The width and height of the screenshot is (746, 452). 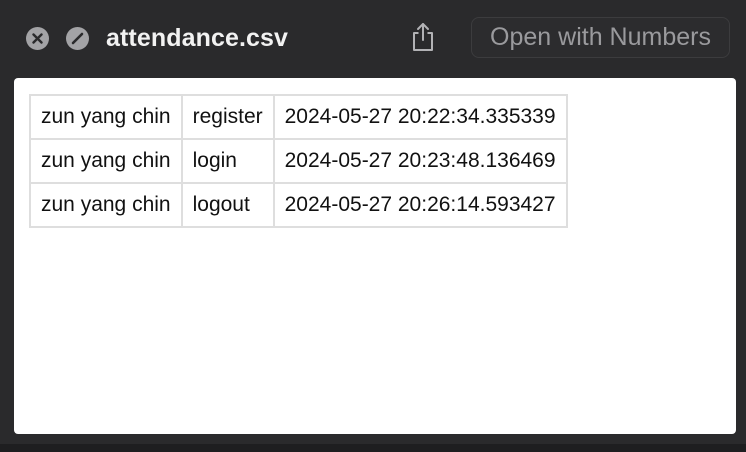 I want to click on share-icon, so click(x=423, y=37).